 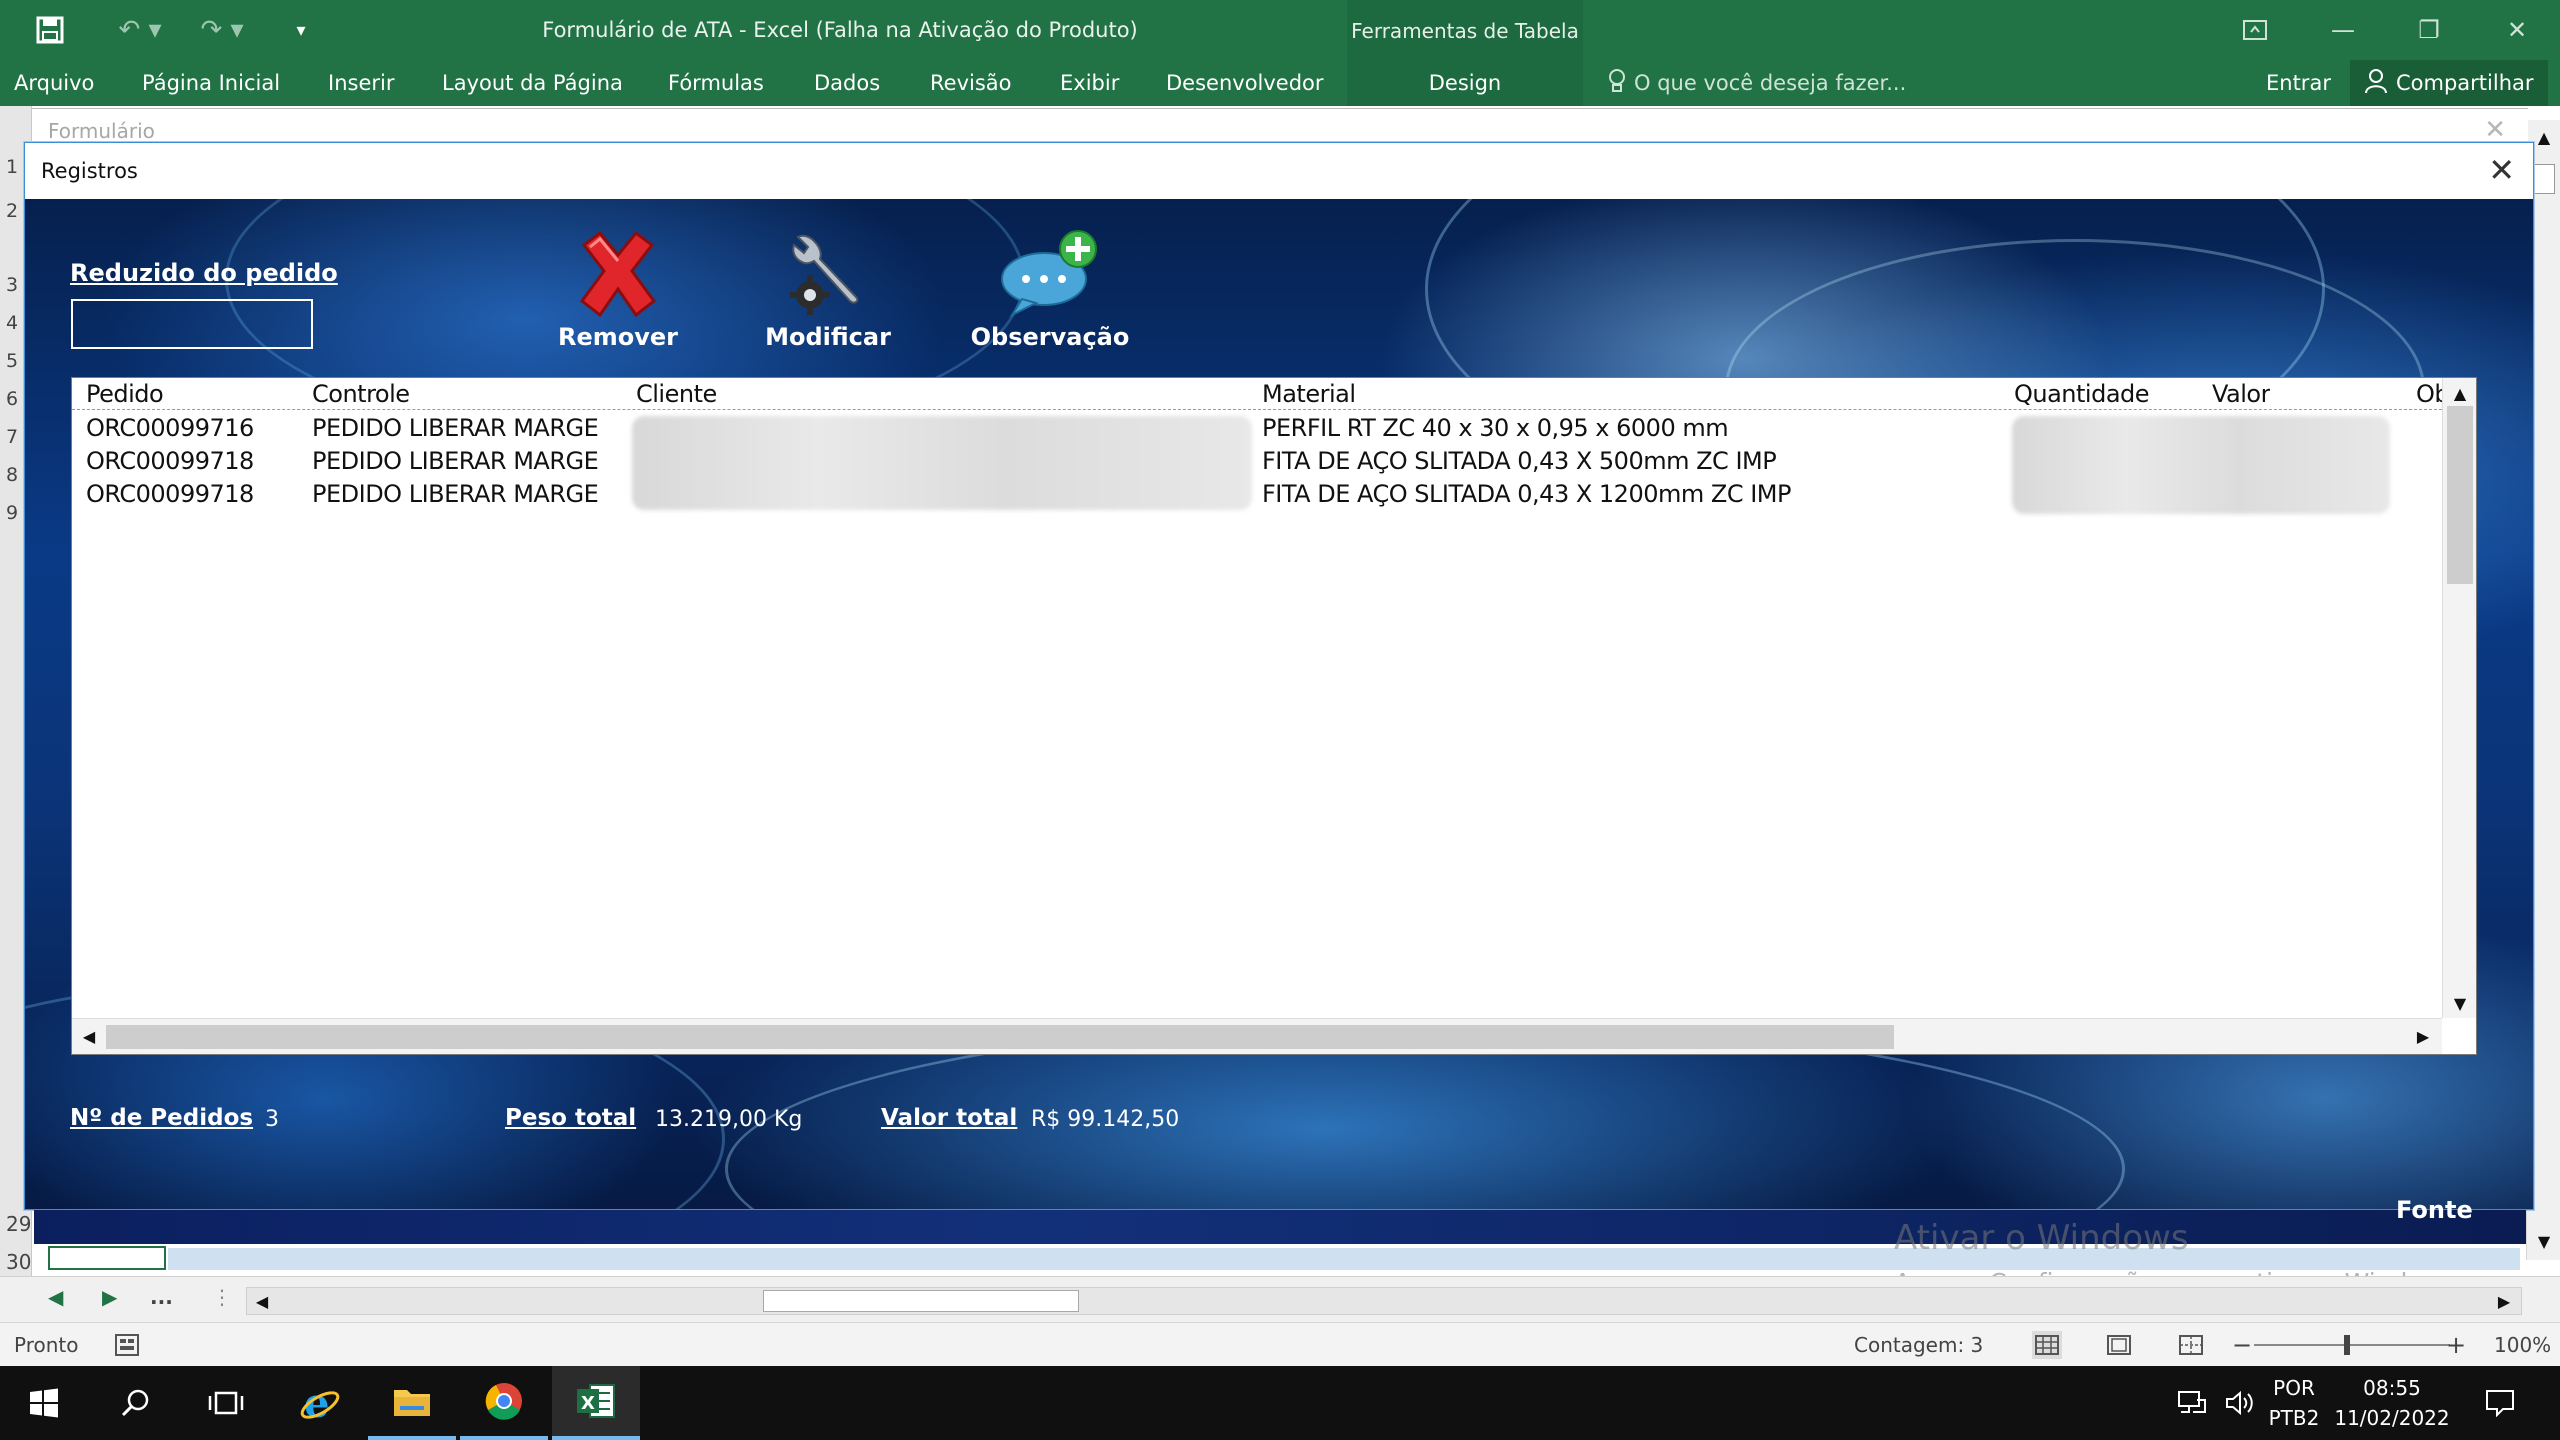 I want to click on activation-watermark-title: Ativar o Windows, so click(x=2041, y=1238).